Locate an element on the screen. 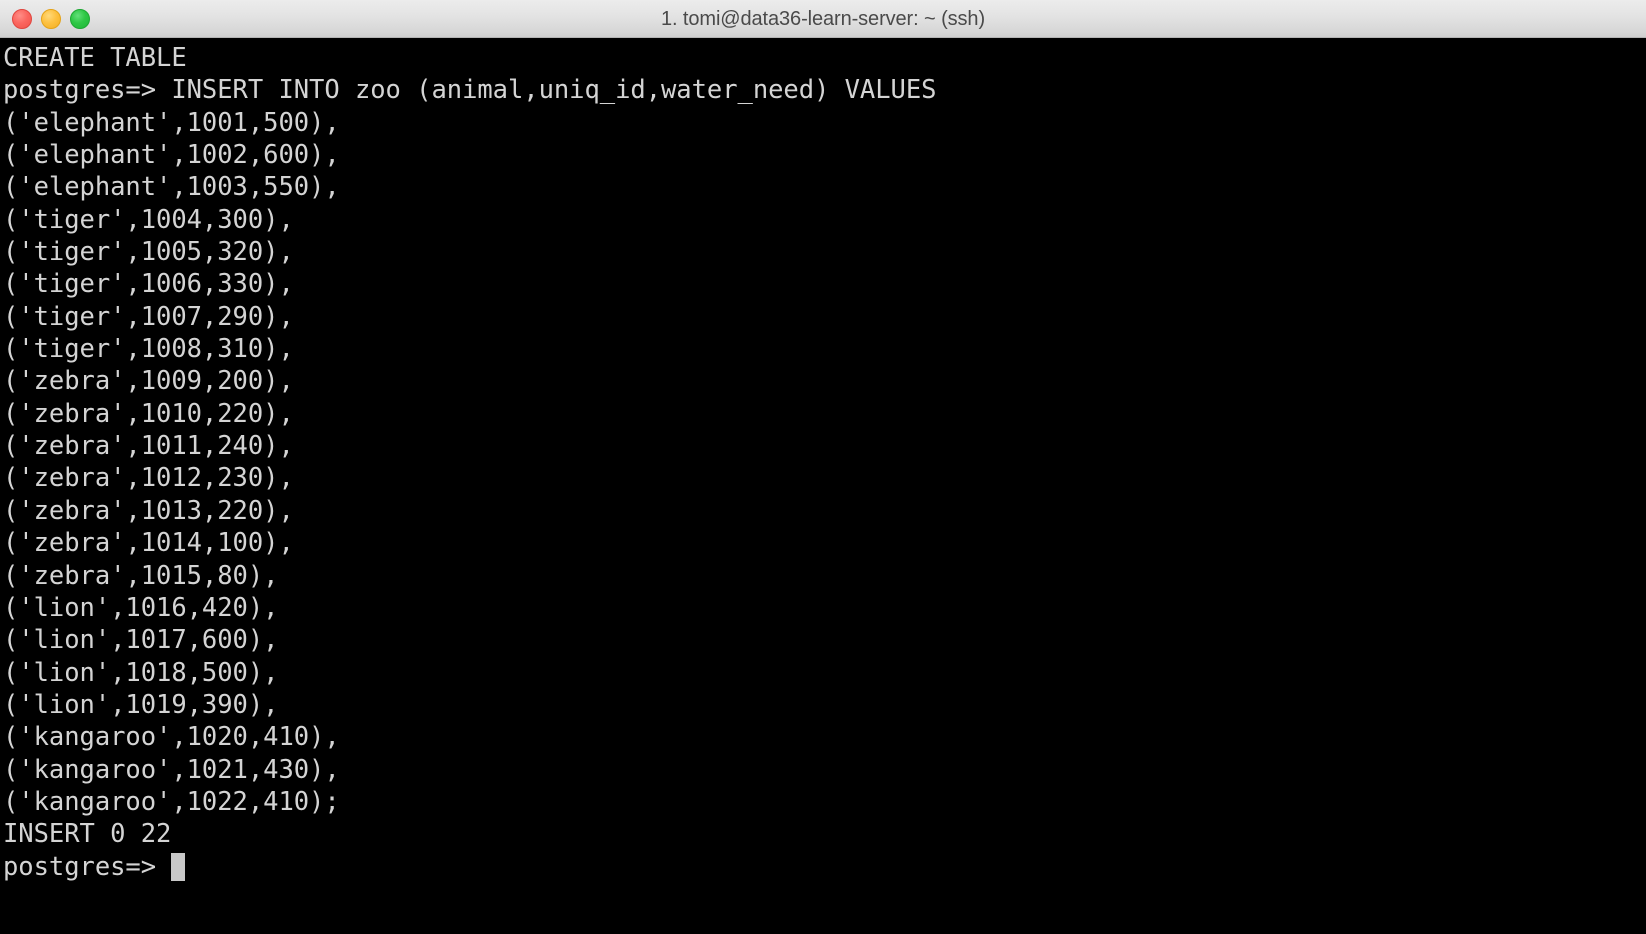 This screenshot has width=1646, height=934. zoom-button is located at coordinates (80, 19).